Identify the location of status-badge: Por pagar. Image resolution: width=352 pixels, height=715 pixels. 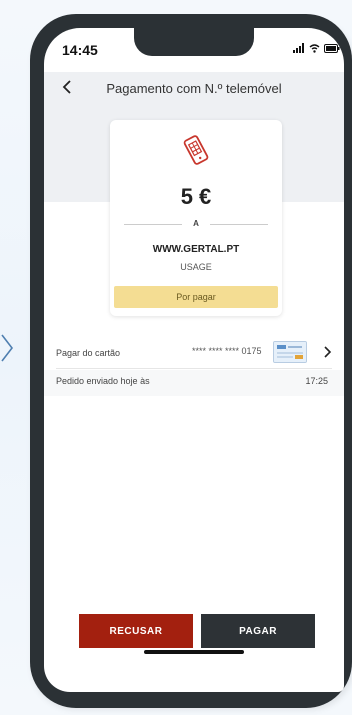
(196, 297).